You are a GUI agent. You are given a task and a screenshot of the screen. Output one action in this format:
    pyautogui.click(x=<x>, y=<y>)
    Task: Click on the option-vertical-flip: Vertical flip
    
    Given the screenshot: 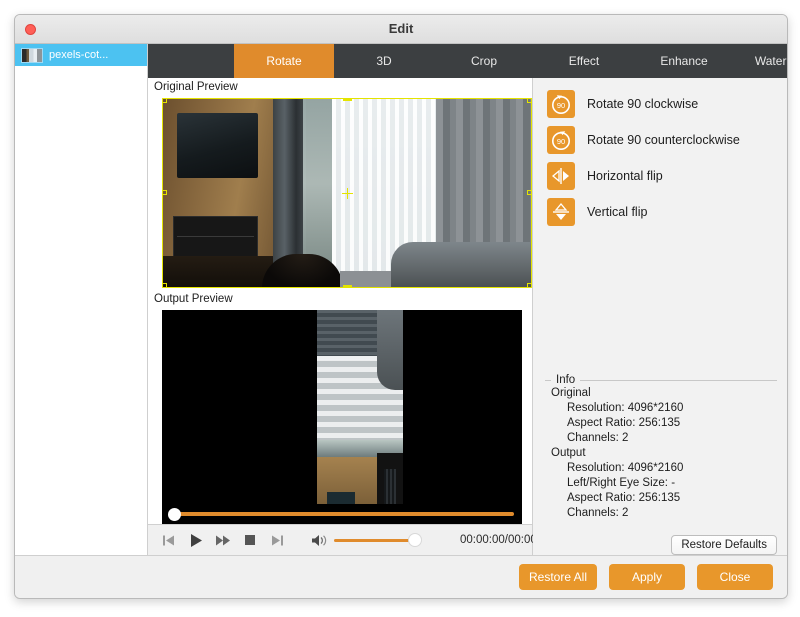 What is the action you would take?
    pyautogui.click(x=667, y=212)
    